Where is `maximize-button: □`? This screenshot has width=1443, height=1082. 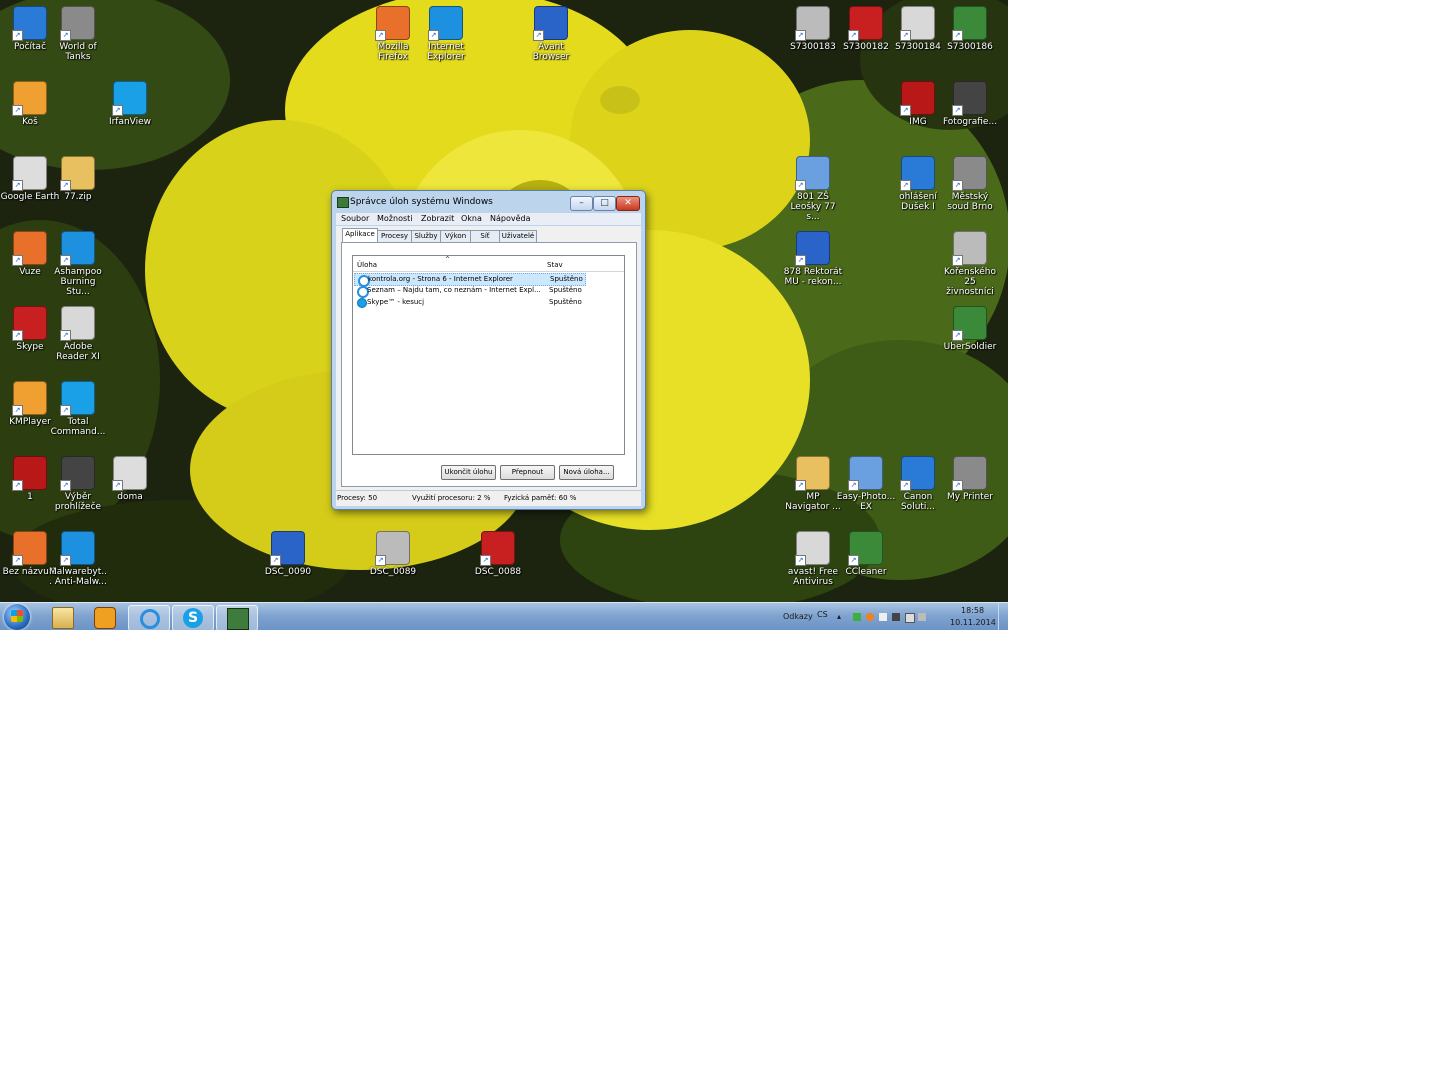 maximize-button: □ is located at coordinates (604, 203).